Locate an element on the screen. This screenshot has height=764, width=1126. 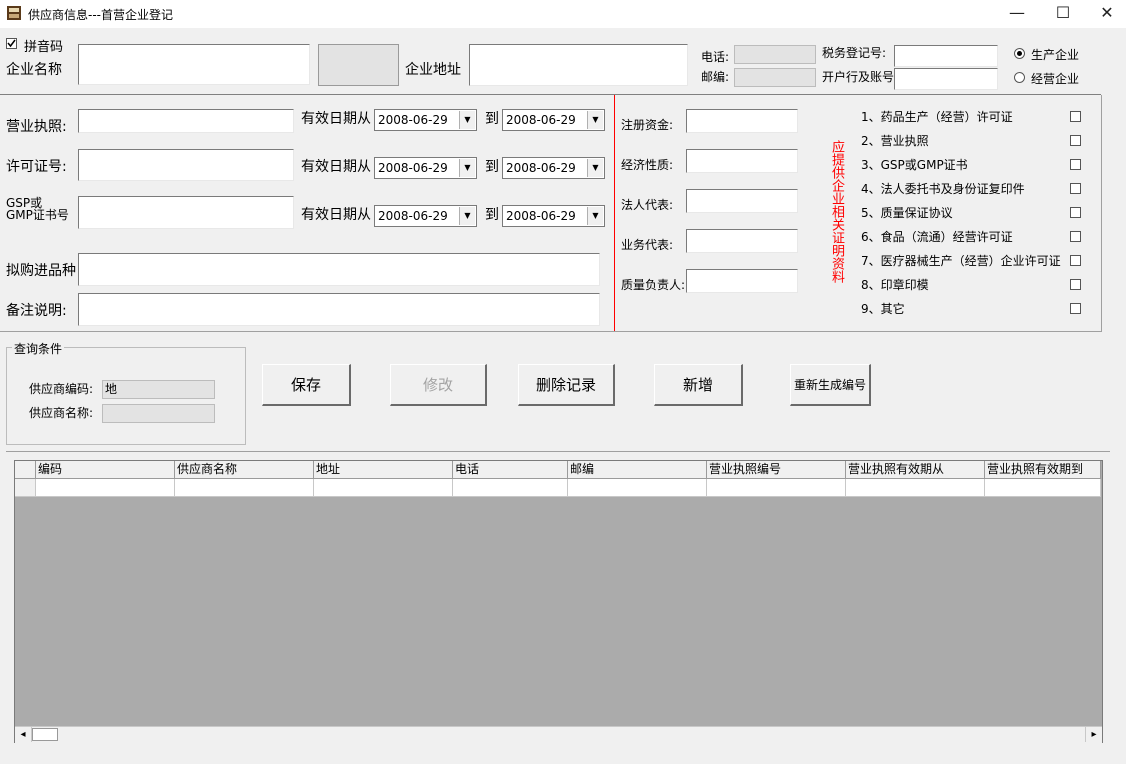
add-button: 新增 is located at coordinates (698, 385).